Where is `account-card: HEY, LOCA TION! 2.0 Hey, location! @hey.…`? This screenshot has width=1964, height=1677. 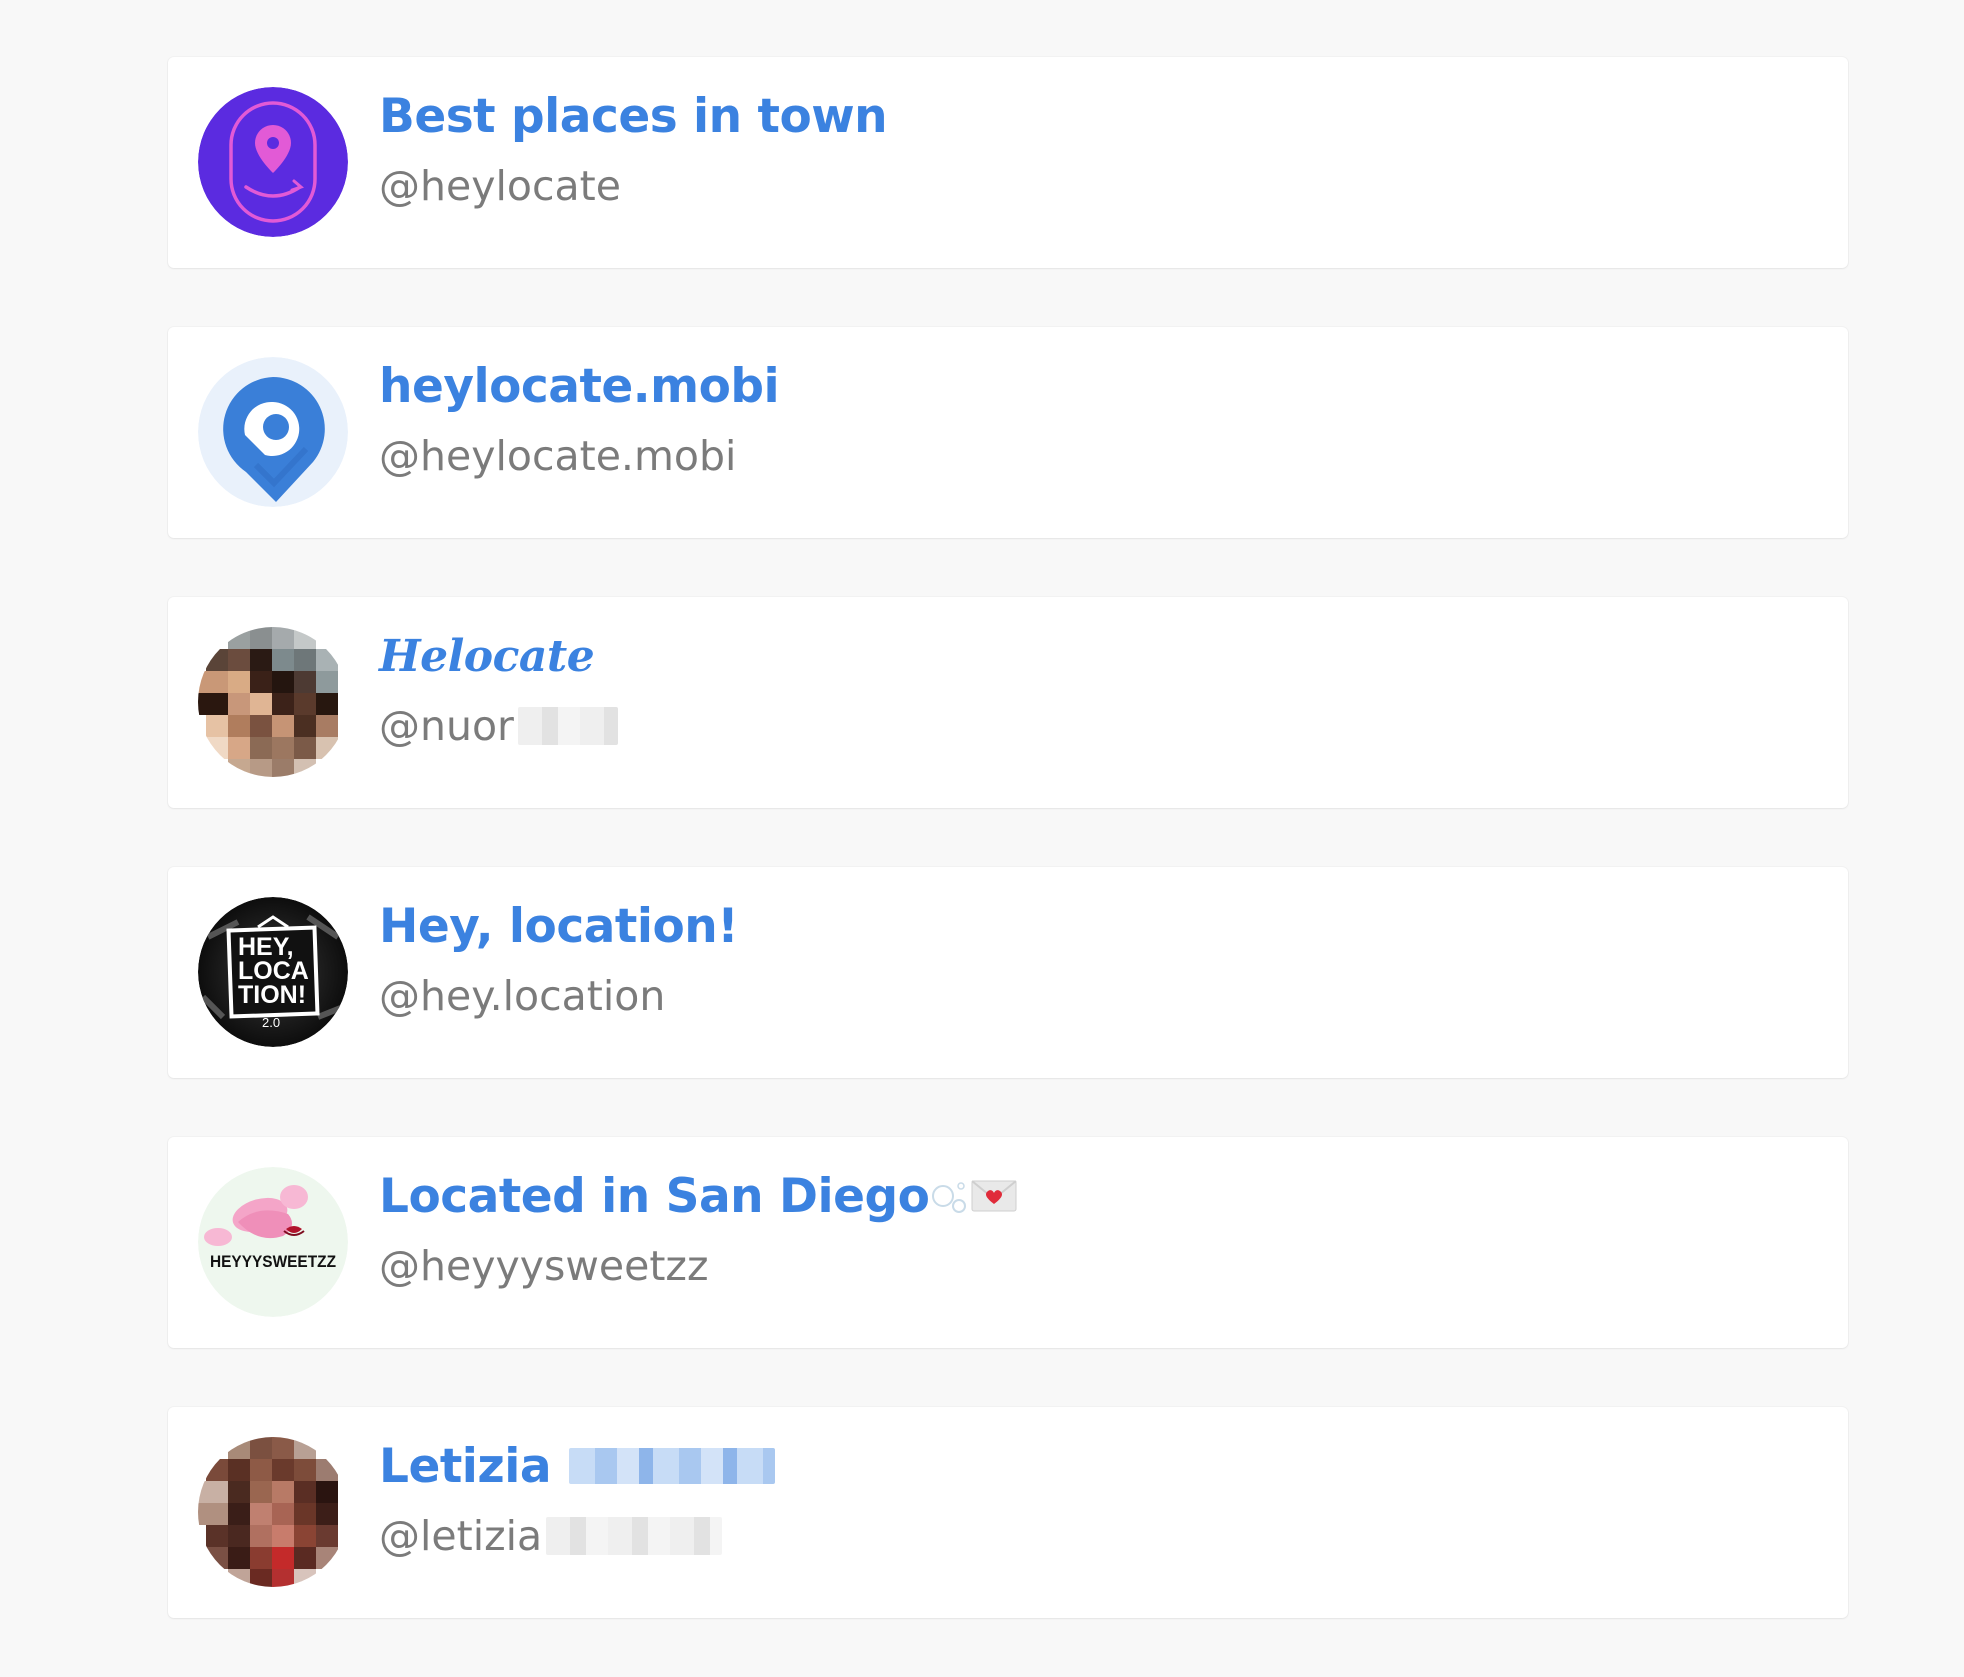
account-card: HEY, LOCA TION! 2.0 Hey, location! @hey.… is located at coordinates (1008, 972).